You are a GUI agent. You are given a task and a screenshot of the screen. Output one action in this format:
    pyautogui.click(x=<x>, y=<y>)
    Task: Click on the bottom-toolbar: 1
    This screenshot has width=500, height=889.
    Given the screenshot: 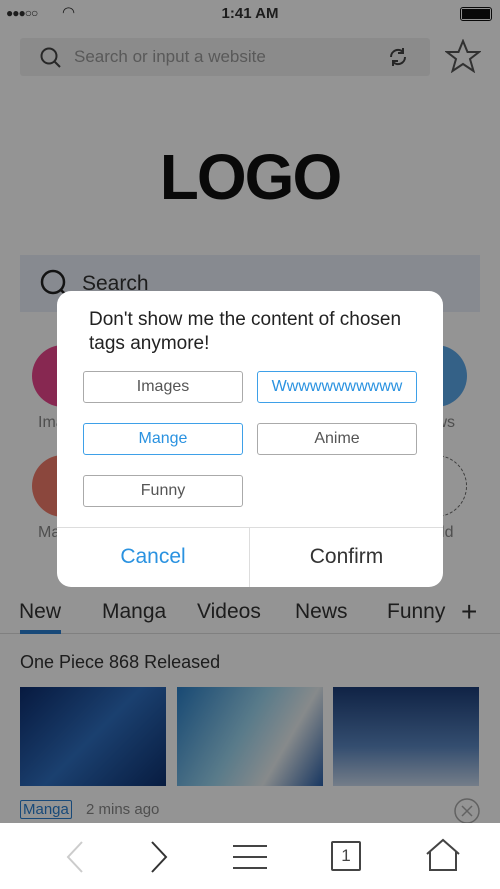 What is the action you would take?
    pyautogui.click(x=250, y=856)
    